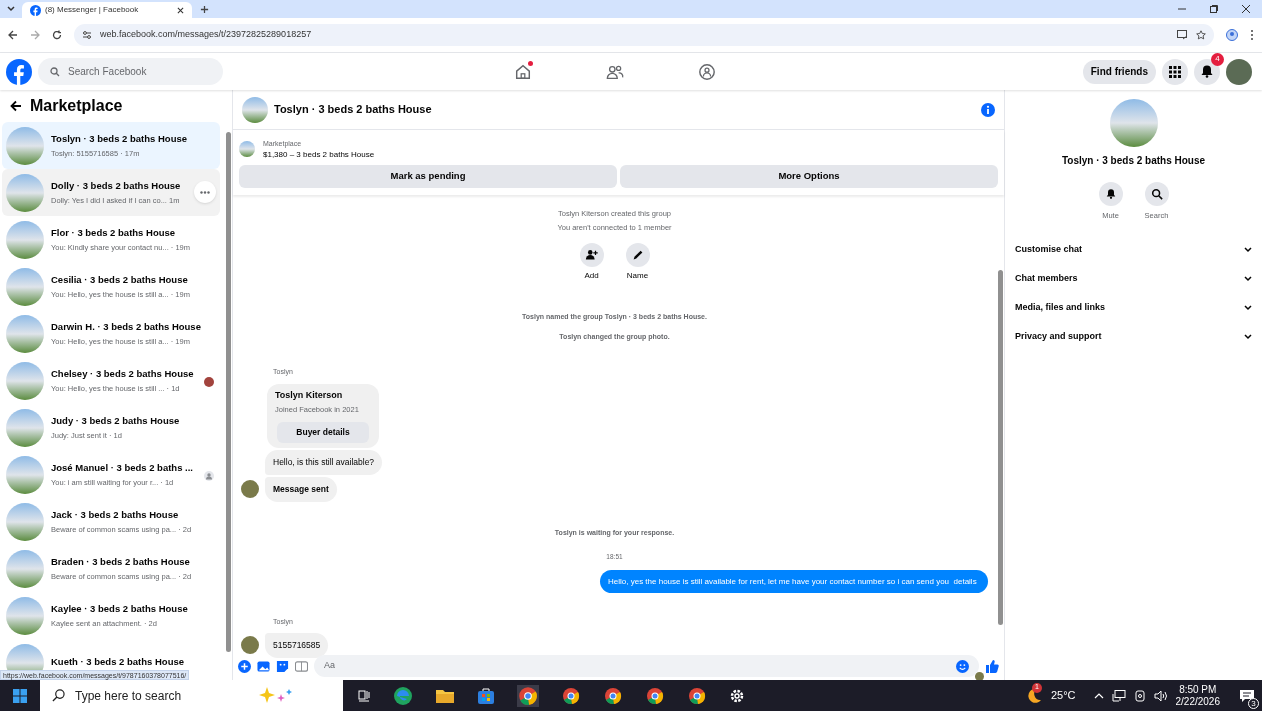  What do you see at coordinates (486, 695) in the screenshot?
I see `store-icon` at bounding box center [486, 695].